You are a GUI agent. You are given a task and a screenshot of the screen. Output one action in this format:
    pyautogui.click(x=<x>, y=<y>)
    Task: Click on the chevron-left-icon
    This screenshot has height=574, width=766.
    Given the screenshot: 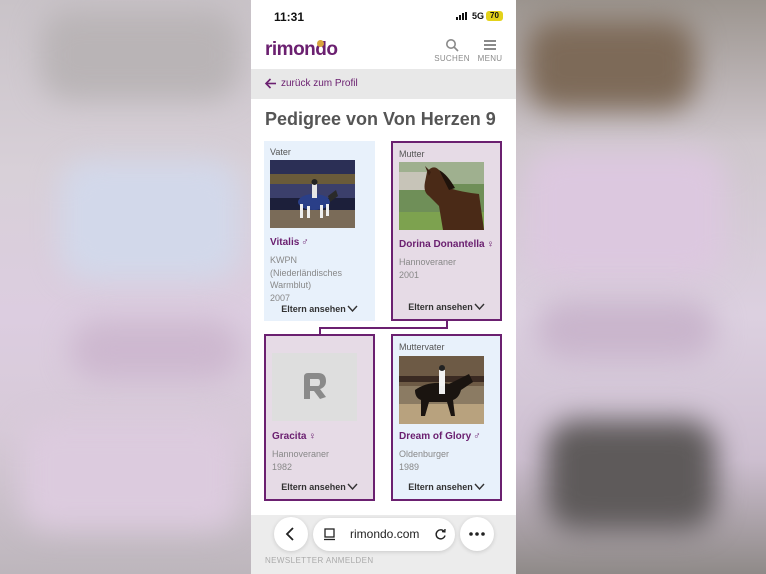 What is the action you would take?
    pyautogui.click(x=289, y=534)
    